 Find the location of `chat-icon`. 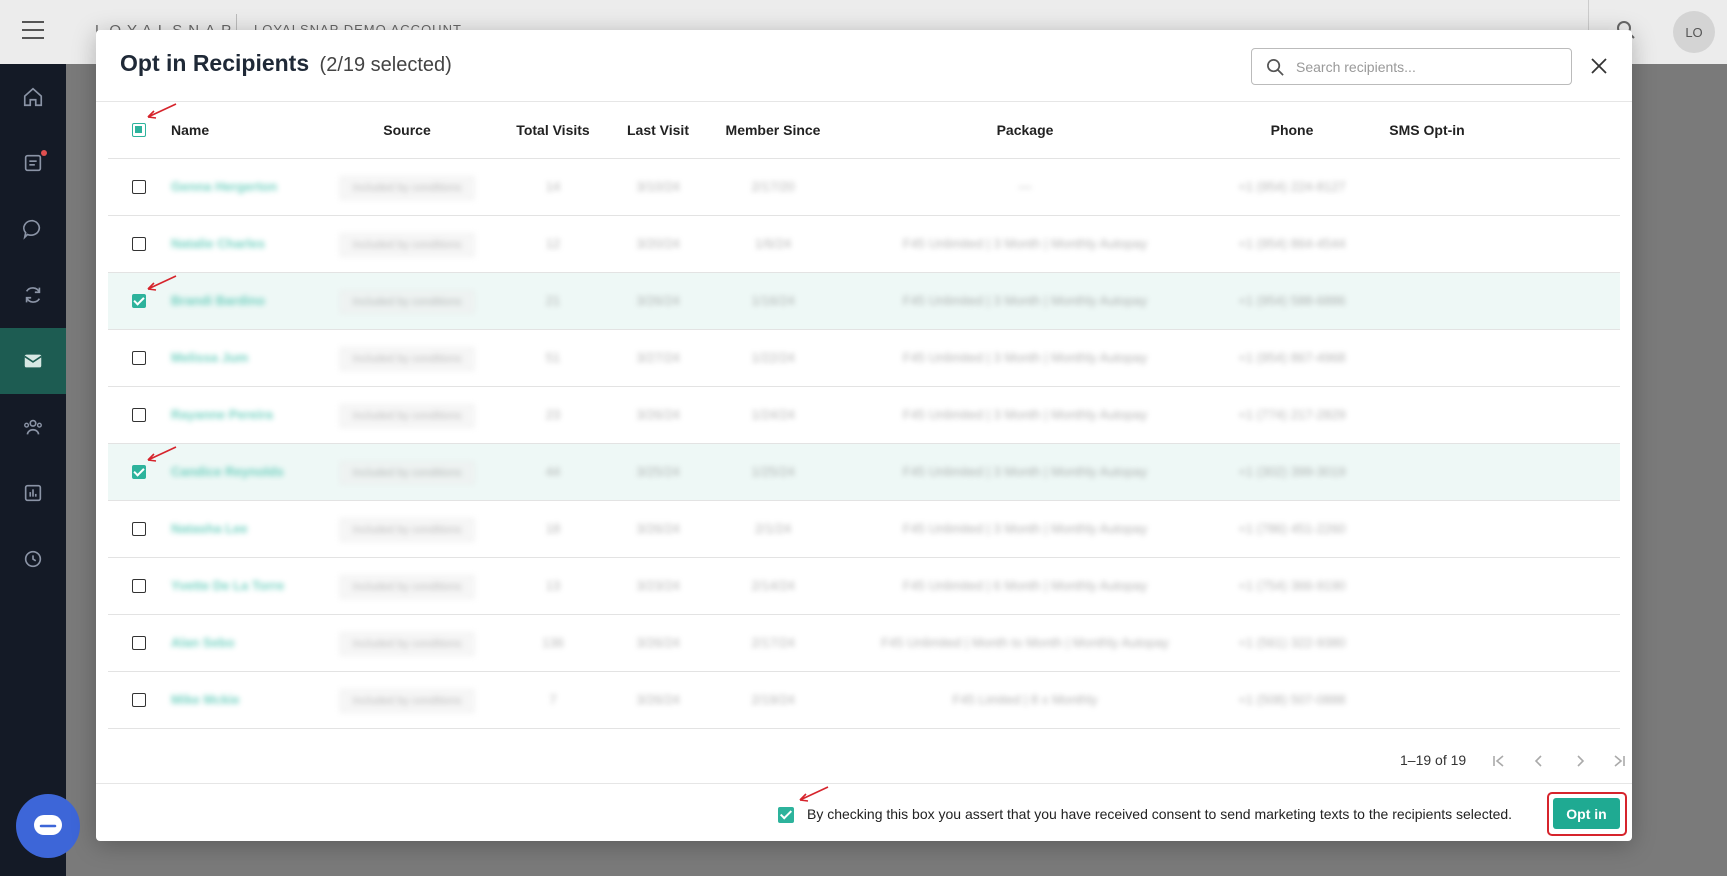

chat-icon is located at coordinates (33, 229).